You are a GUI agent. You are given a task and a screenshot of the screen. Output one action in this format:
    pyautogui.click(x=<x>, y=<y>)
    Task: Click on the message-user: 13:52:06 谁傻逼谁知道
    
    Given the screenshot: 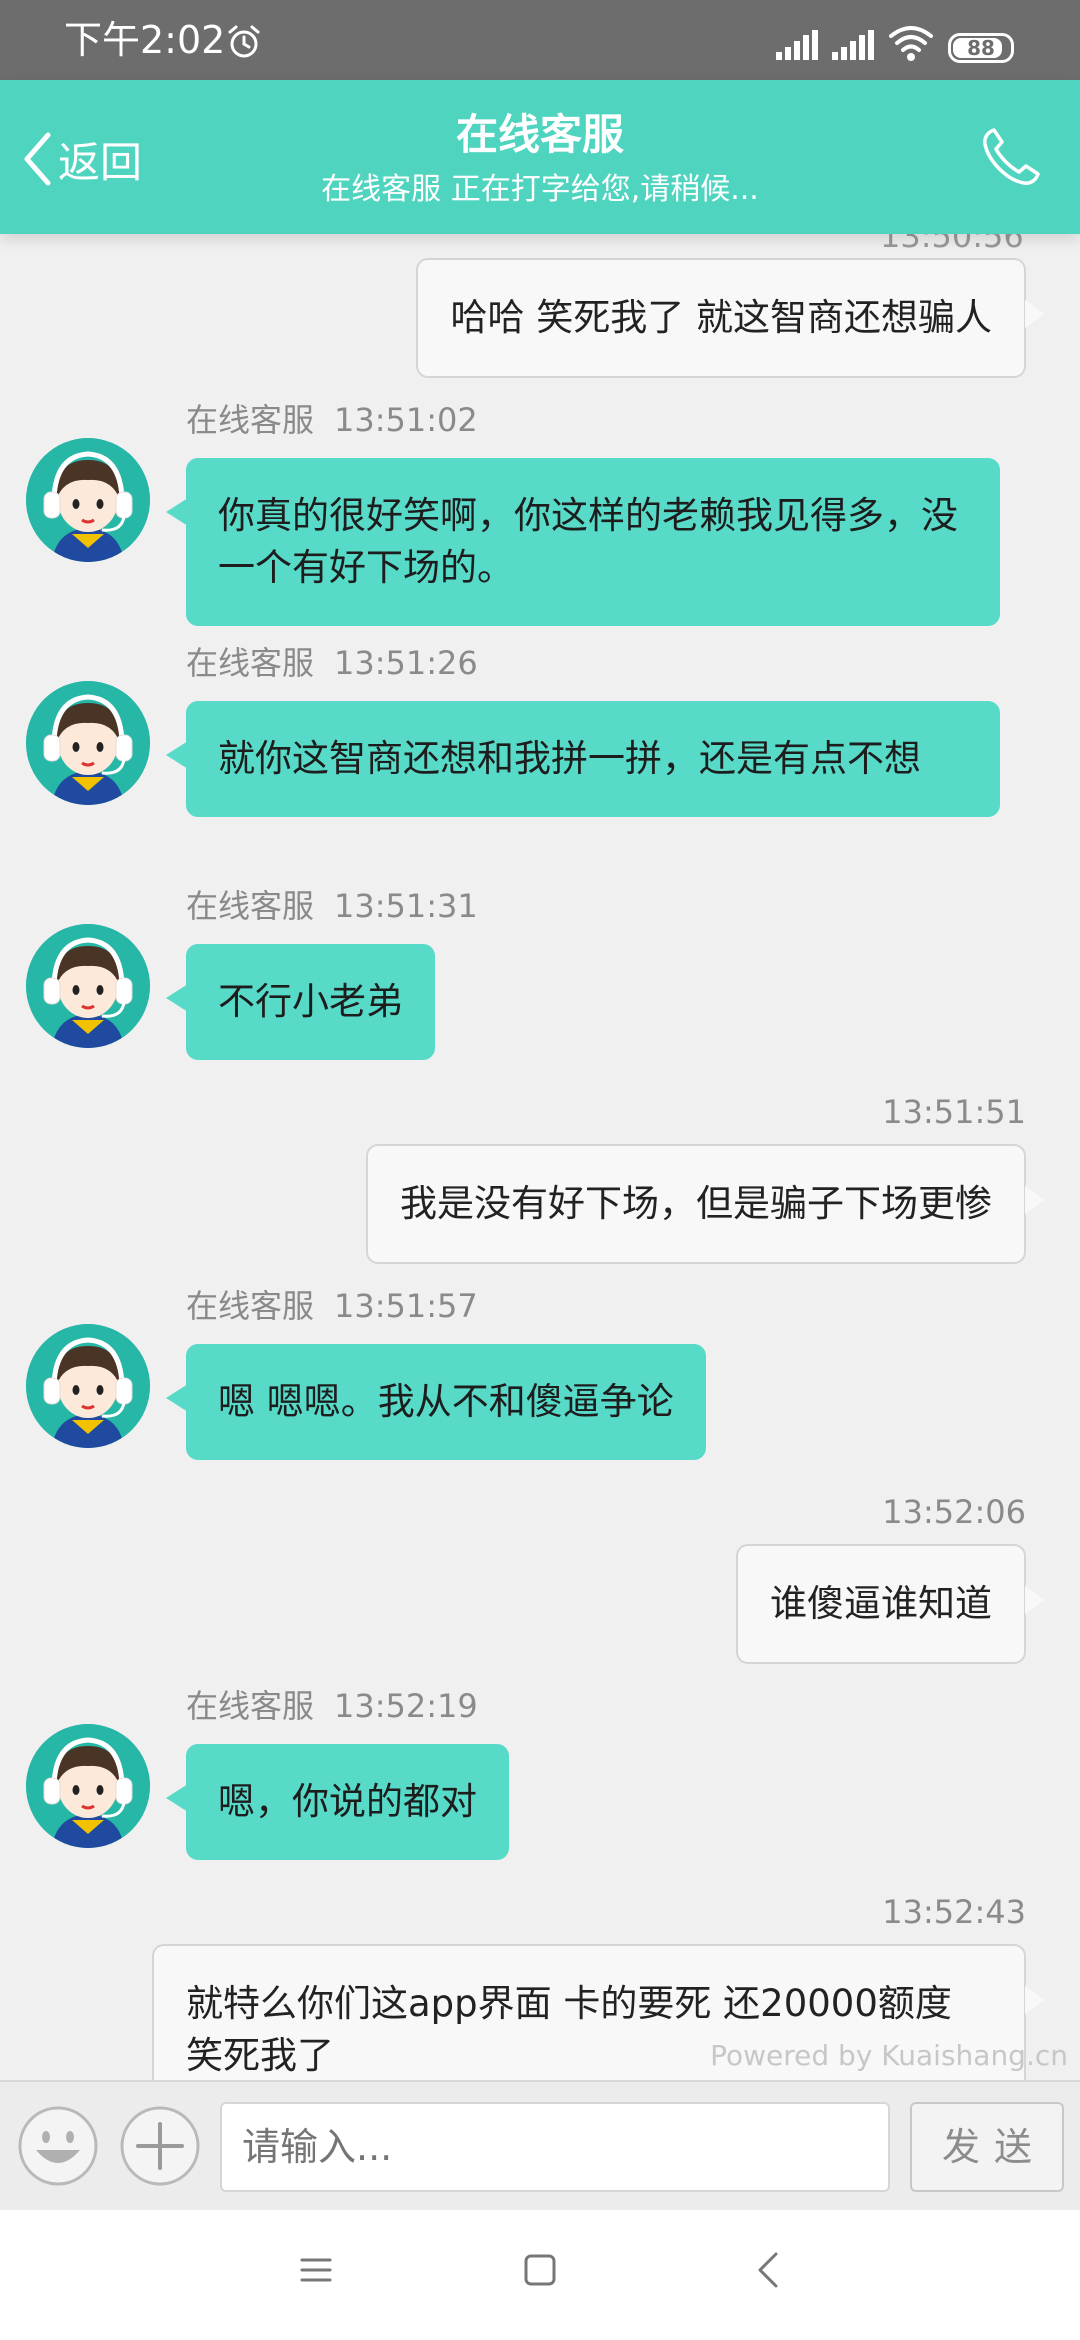 What is the action you would take?
    pyautogui.click(x=540, y=1592)
    